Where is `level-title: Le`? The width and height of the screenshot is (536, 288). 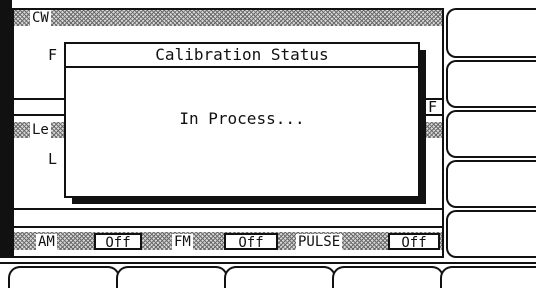
level-title: Le is located at coordinates (40, 130).